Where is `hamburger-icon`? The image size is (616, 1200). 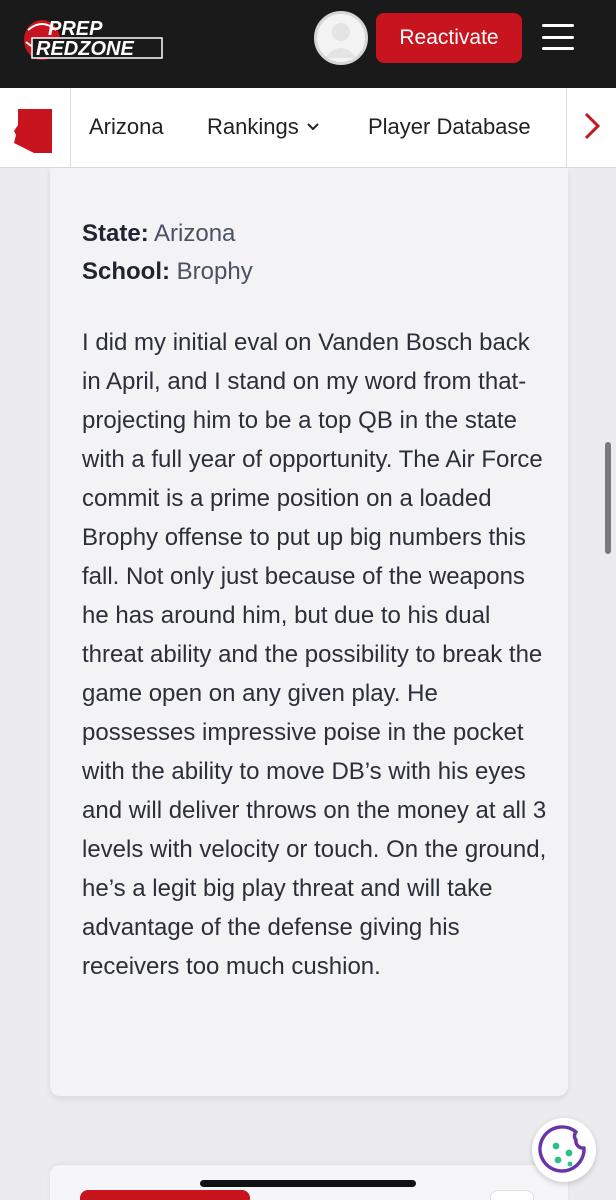
hamburger-icon is located at coordinates (558, 37).